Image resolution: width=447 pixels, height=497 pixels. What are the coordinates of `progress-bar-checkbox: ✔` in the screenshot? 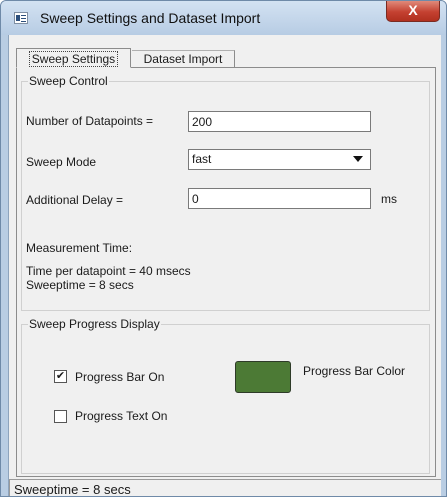 It's located at (60, 376).